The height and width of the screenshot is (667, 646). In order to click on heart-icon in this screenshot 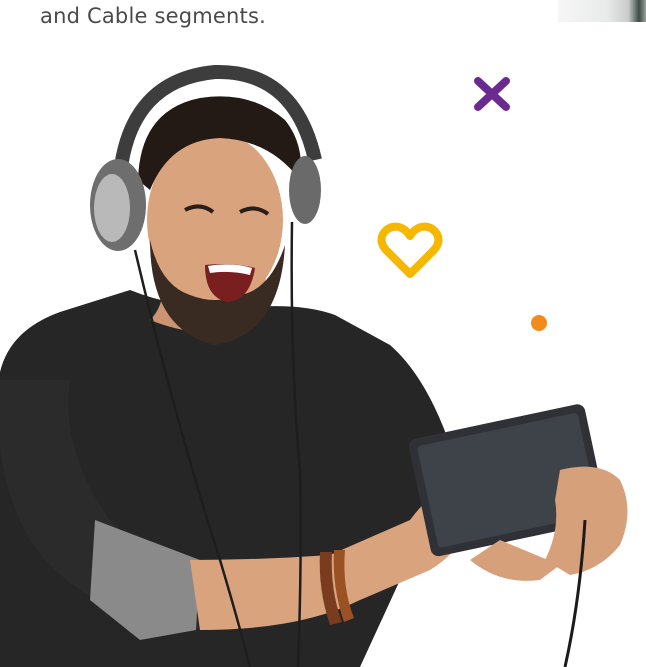, I will do `click(410, 250)`.